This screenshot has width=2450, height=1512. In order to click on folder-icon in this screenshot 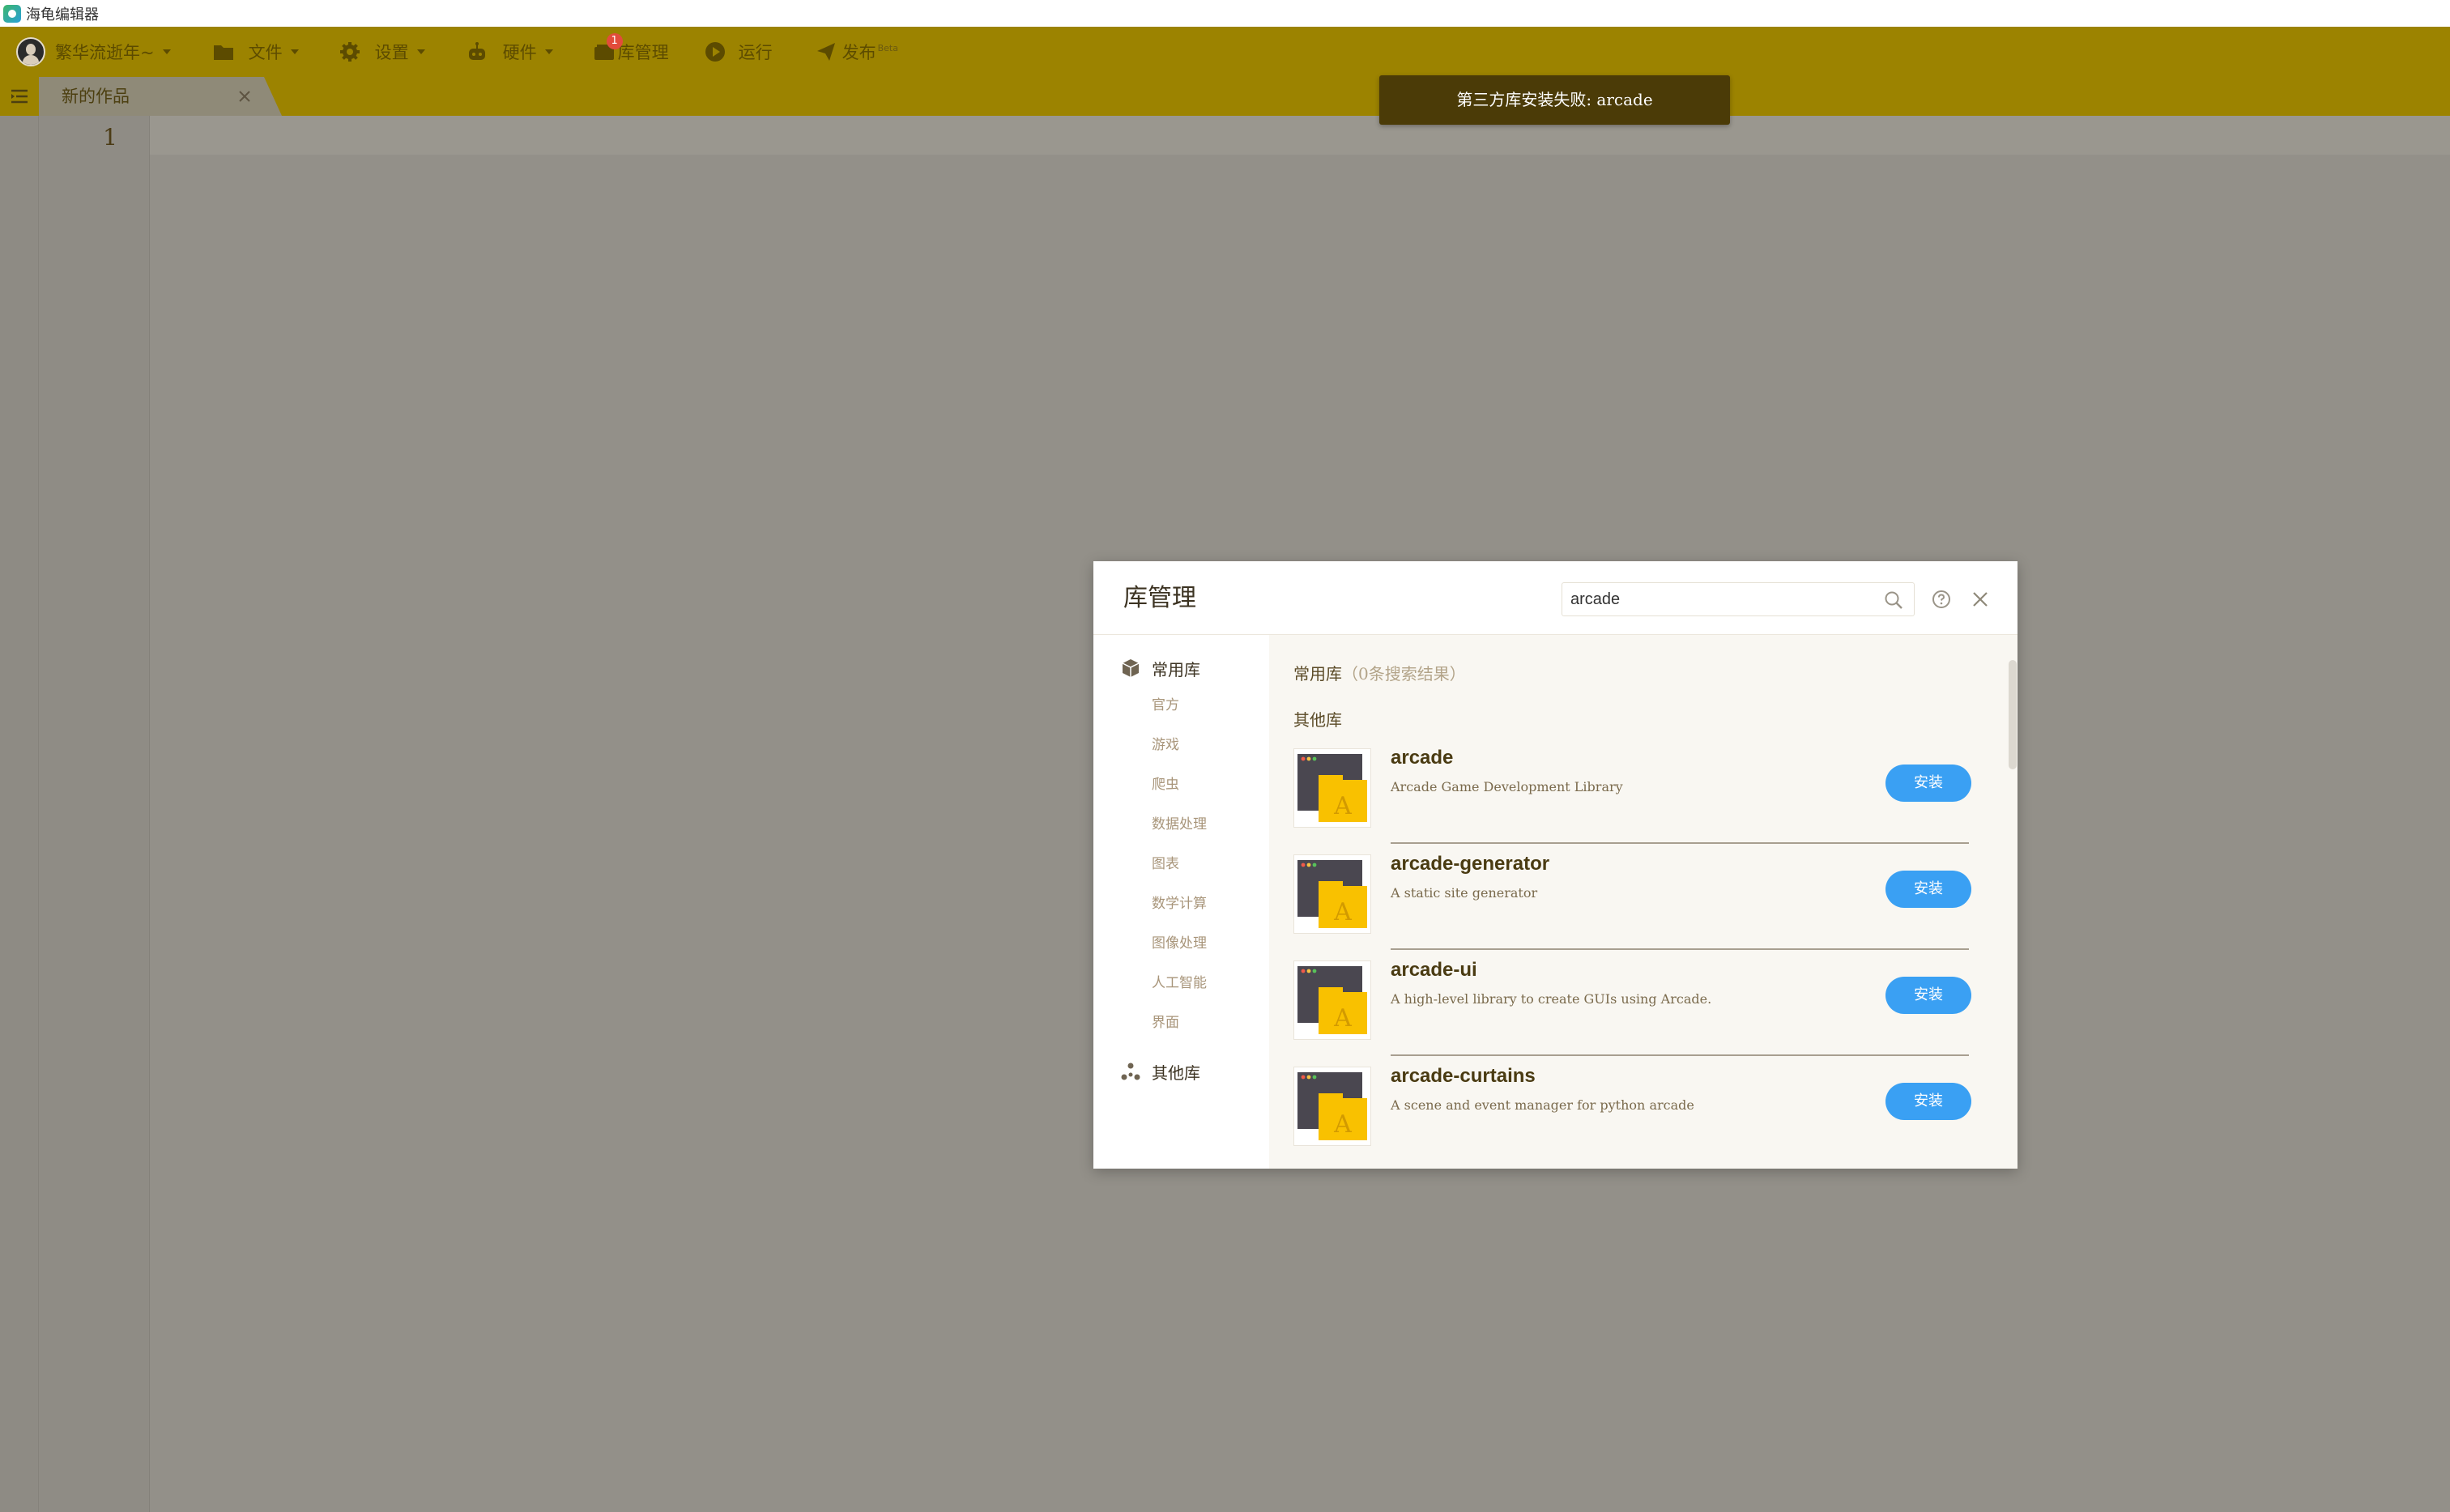, I will do `click(223, 52)`.